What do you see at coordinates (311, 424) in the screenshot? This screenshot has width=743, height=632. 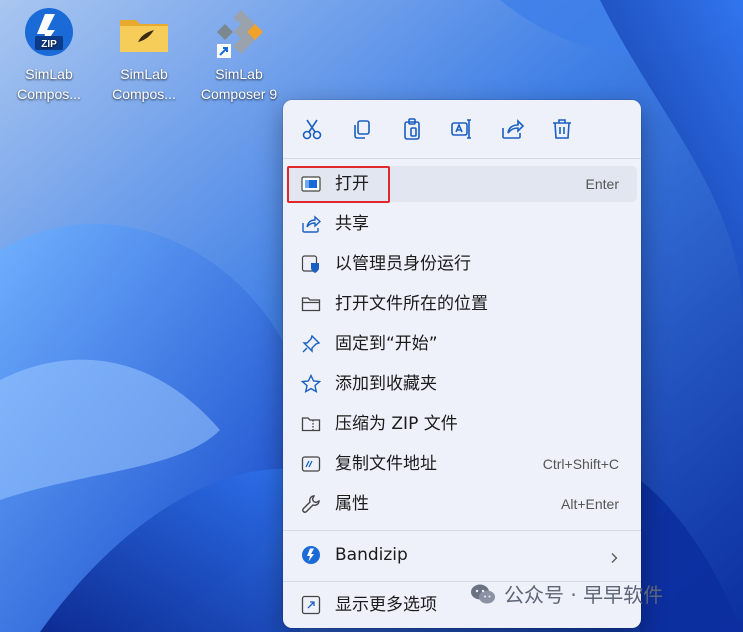 I see `zip-icon` at bounding box center [311, 424].